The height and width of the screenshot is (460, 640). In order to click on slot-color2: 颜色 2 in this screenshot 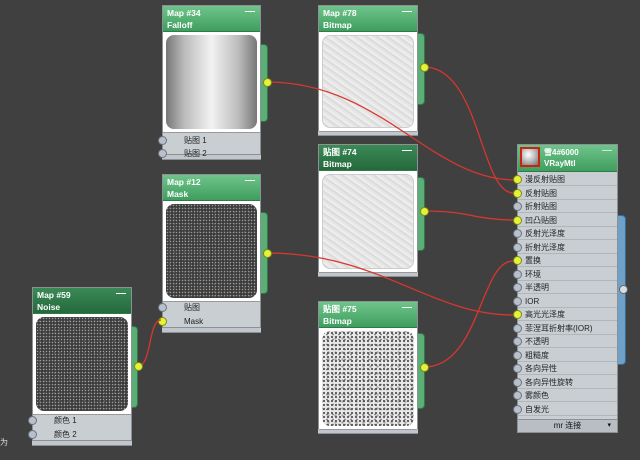, I will do `click(79, 434)`.